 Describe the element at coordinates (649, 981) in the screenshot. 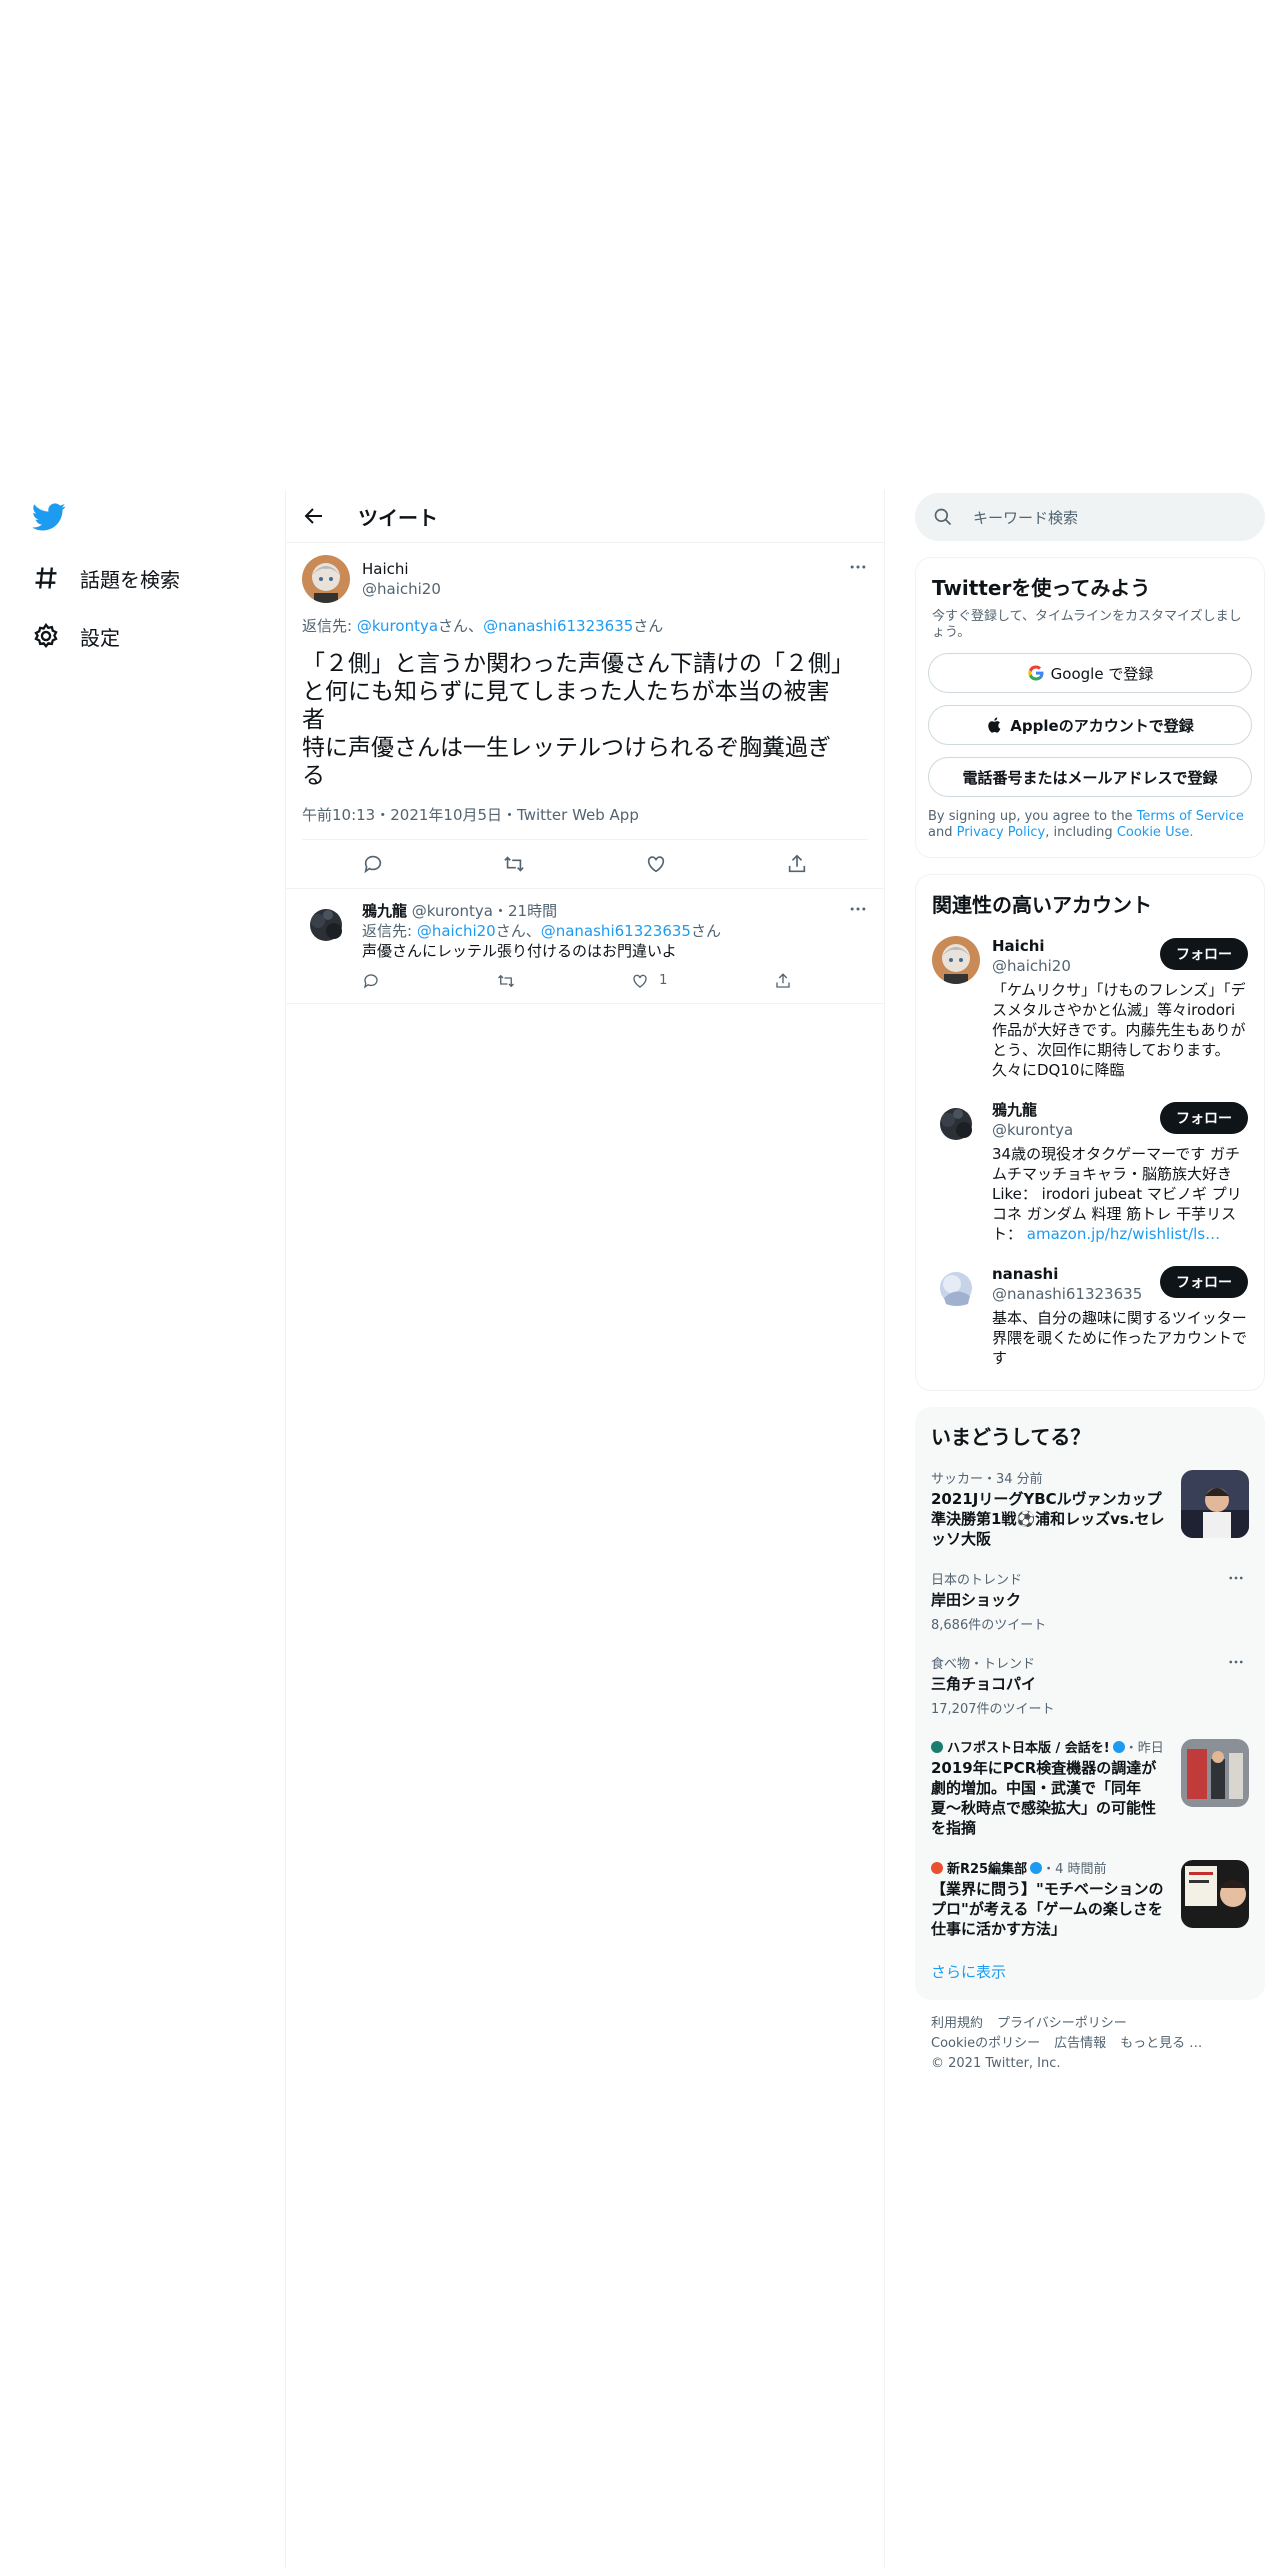

I see `like-action: 1` at that location.